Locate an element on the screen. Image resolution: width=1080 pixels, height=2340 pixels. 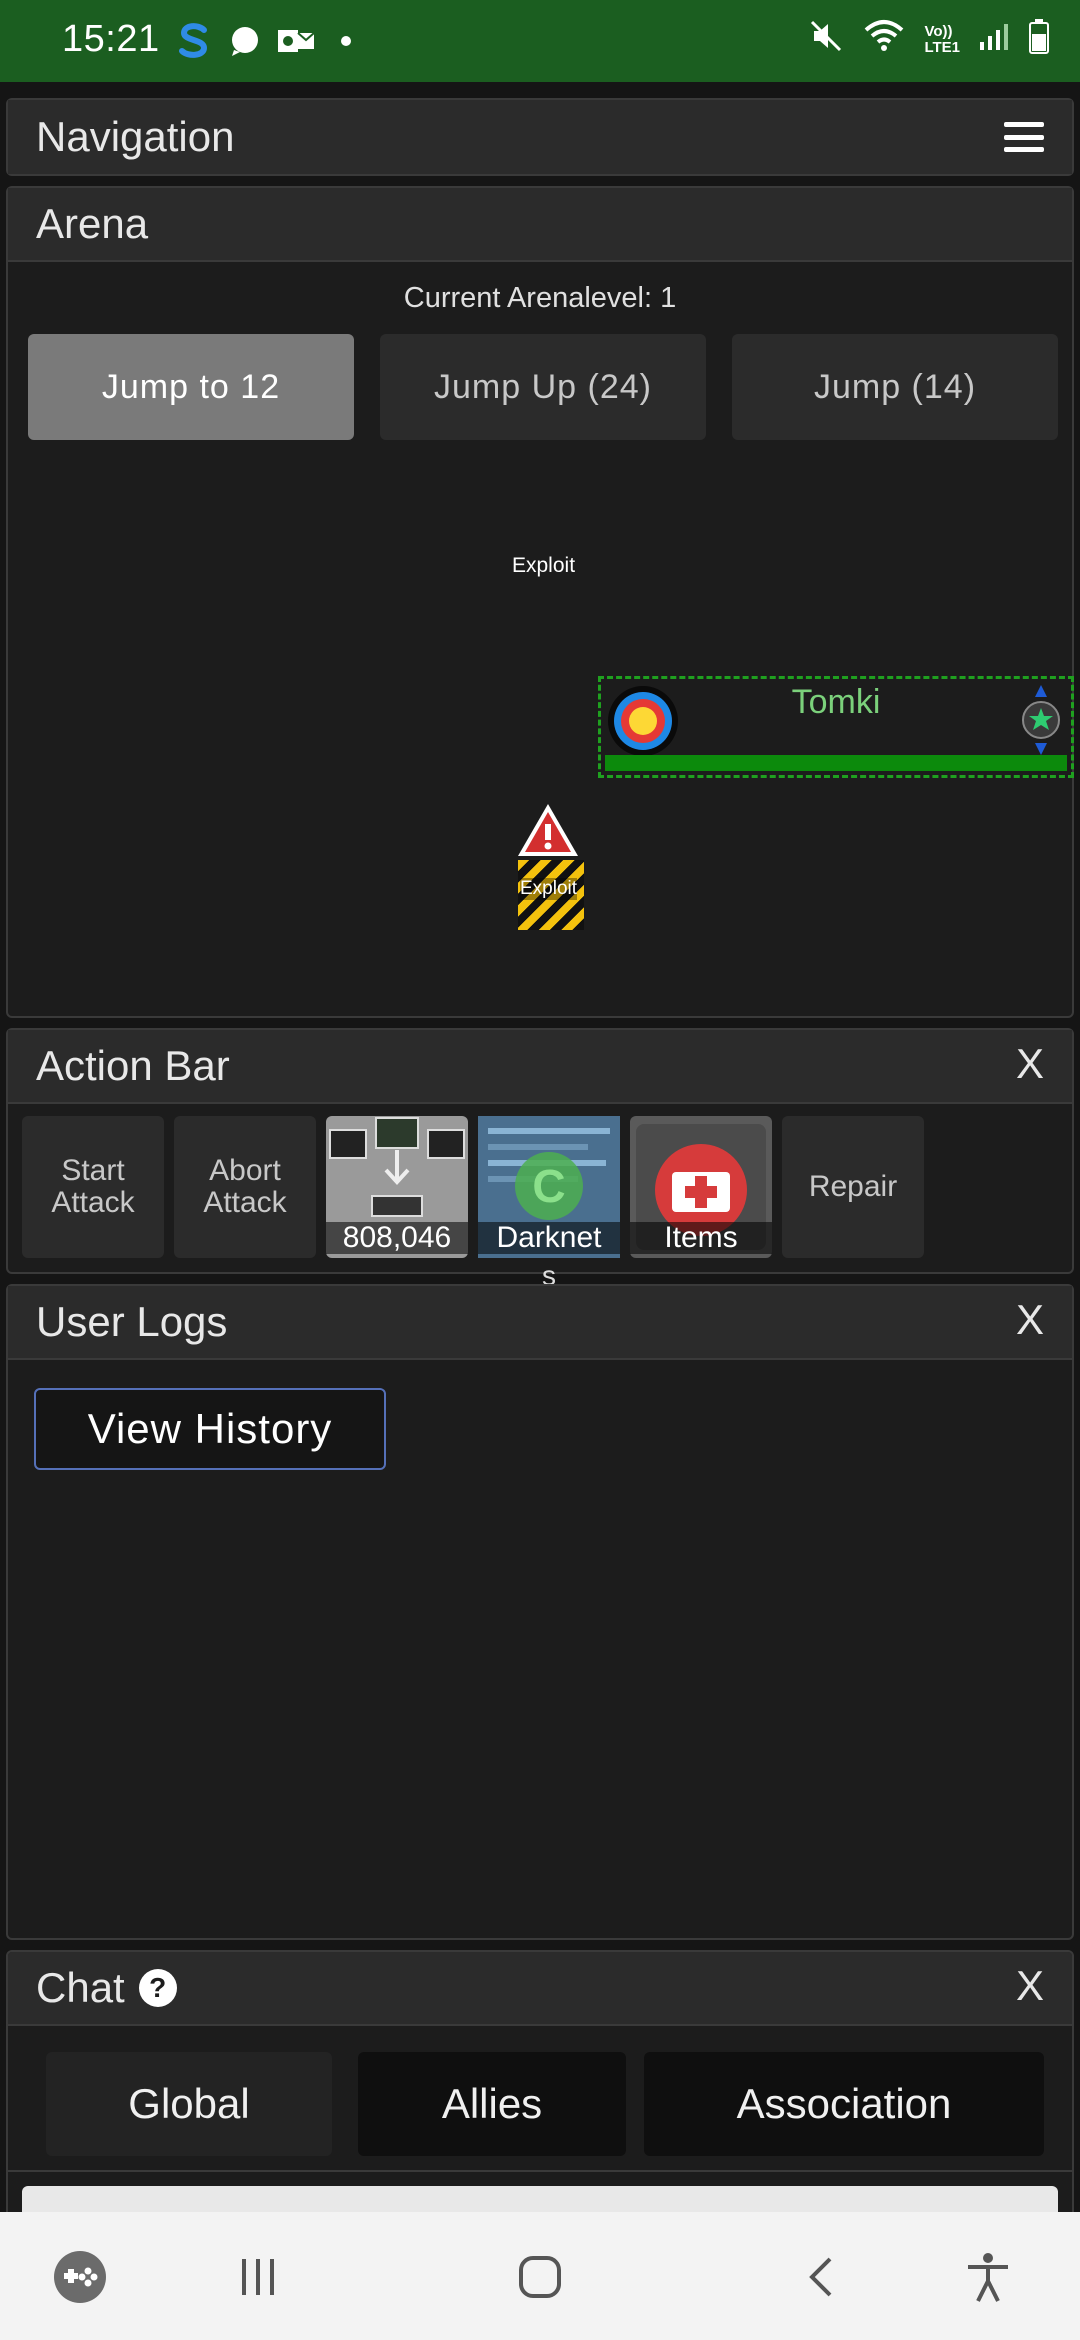
warning-icon is located at coordinates (548, 830).